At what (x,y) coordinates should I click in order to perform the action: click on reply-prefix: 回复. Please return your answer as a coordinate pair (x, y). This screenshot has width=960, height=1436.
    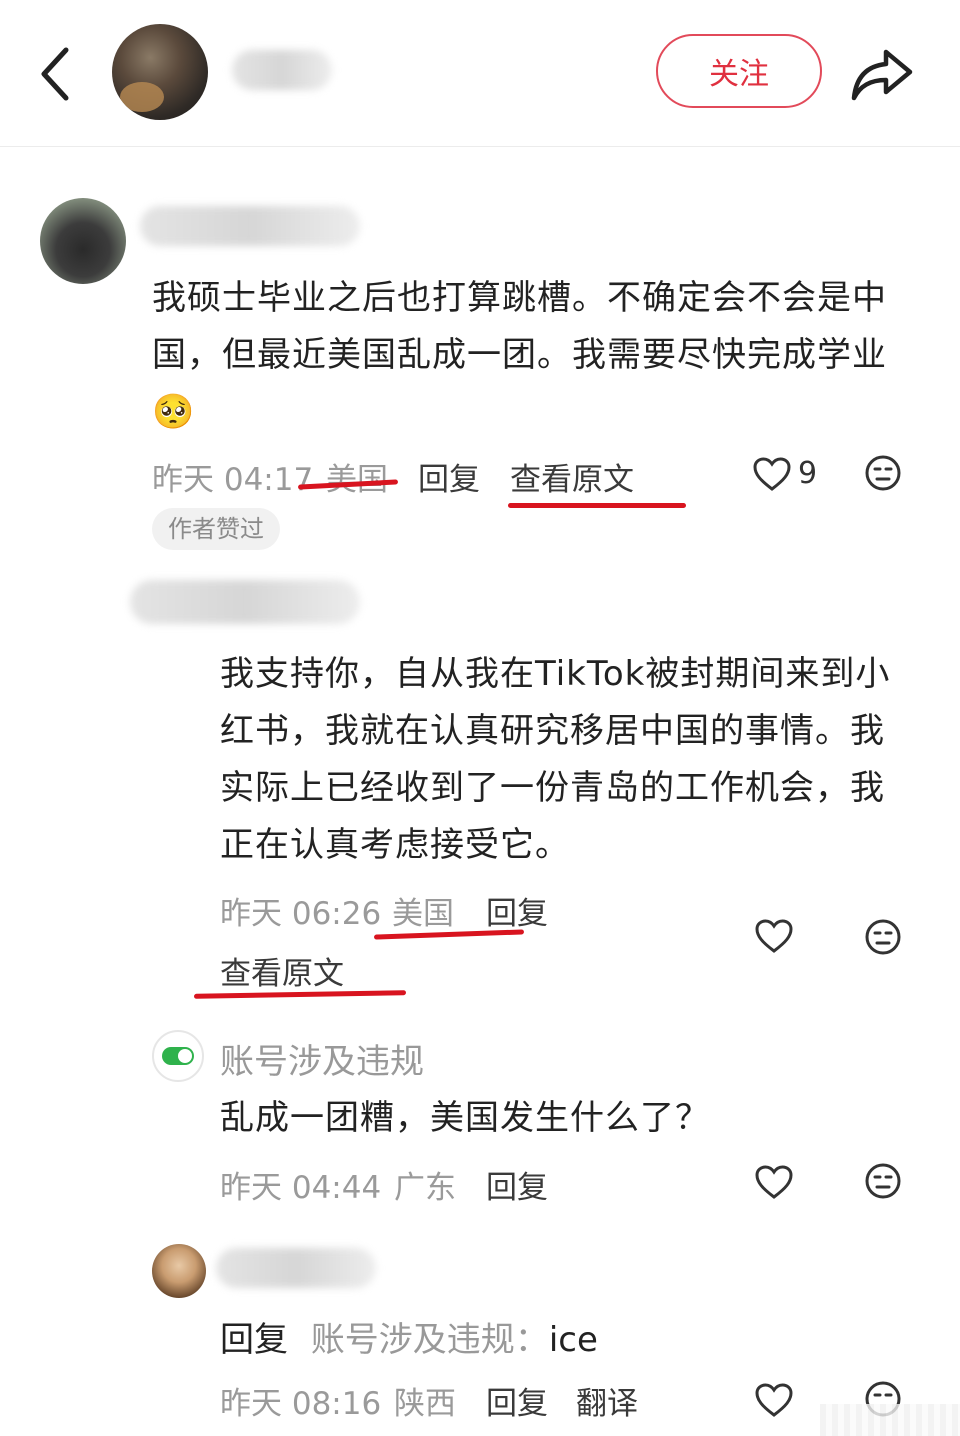
    Looking at the image, I should click on (254, 1340).